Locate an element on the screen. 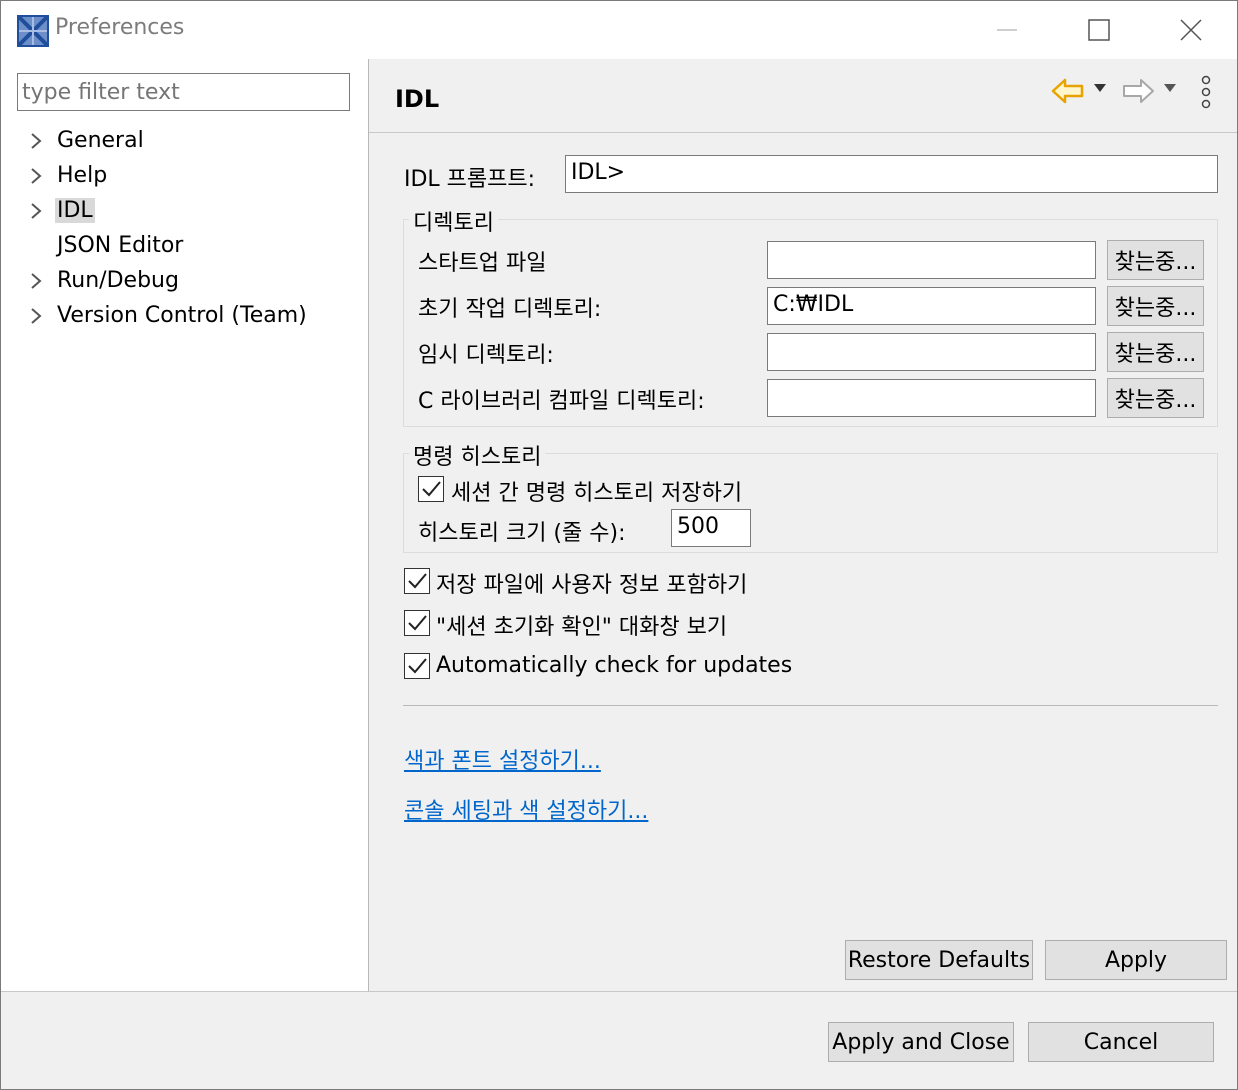 This screenshot has width=1238, height=1090. history-size-input: 500 is located at coordinates (711, 528).